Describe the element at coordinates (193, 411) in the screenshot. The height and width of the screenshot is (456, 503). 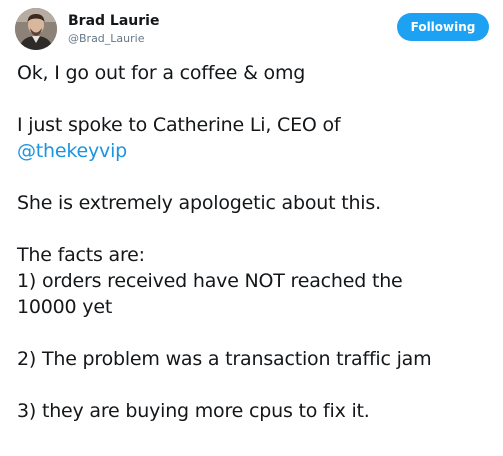
I see `tweet-line: 3) they are buying more cpus to fix it.` at that location.